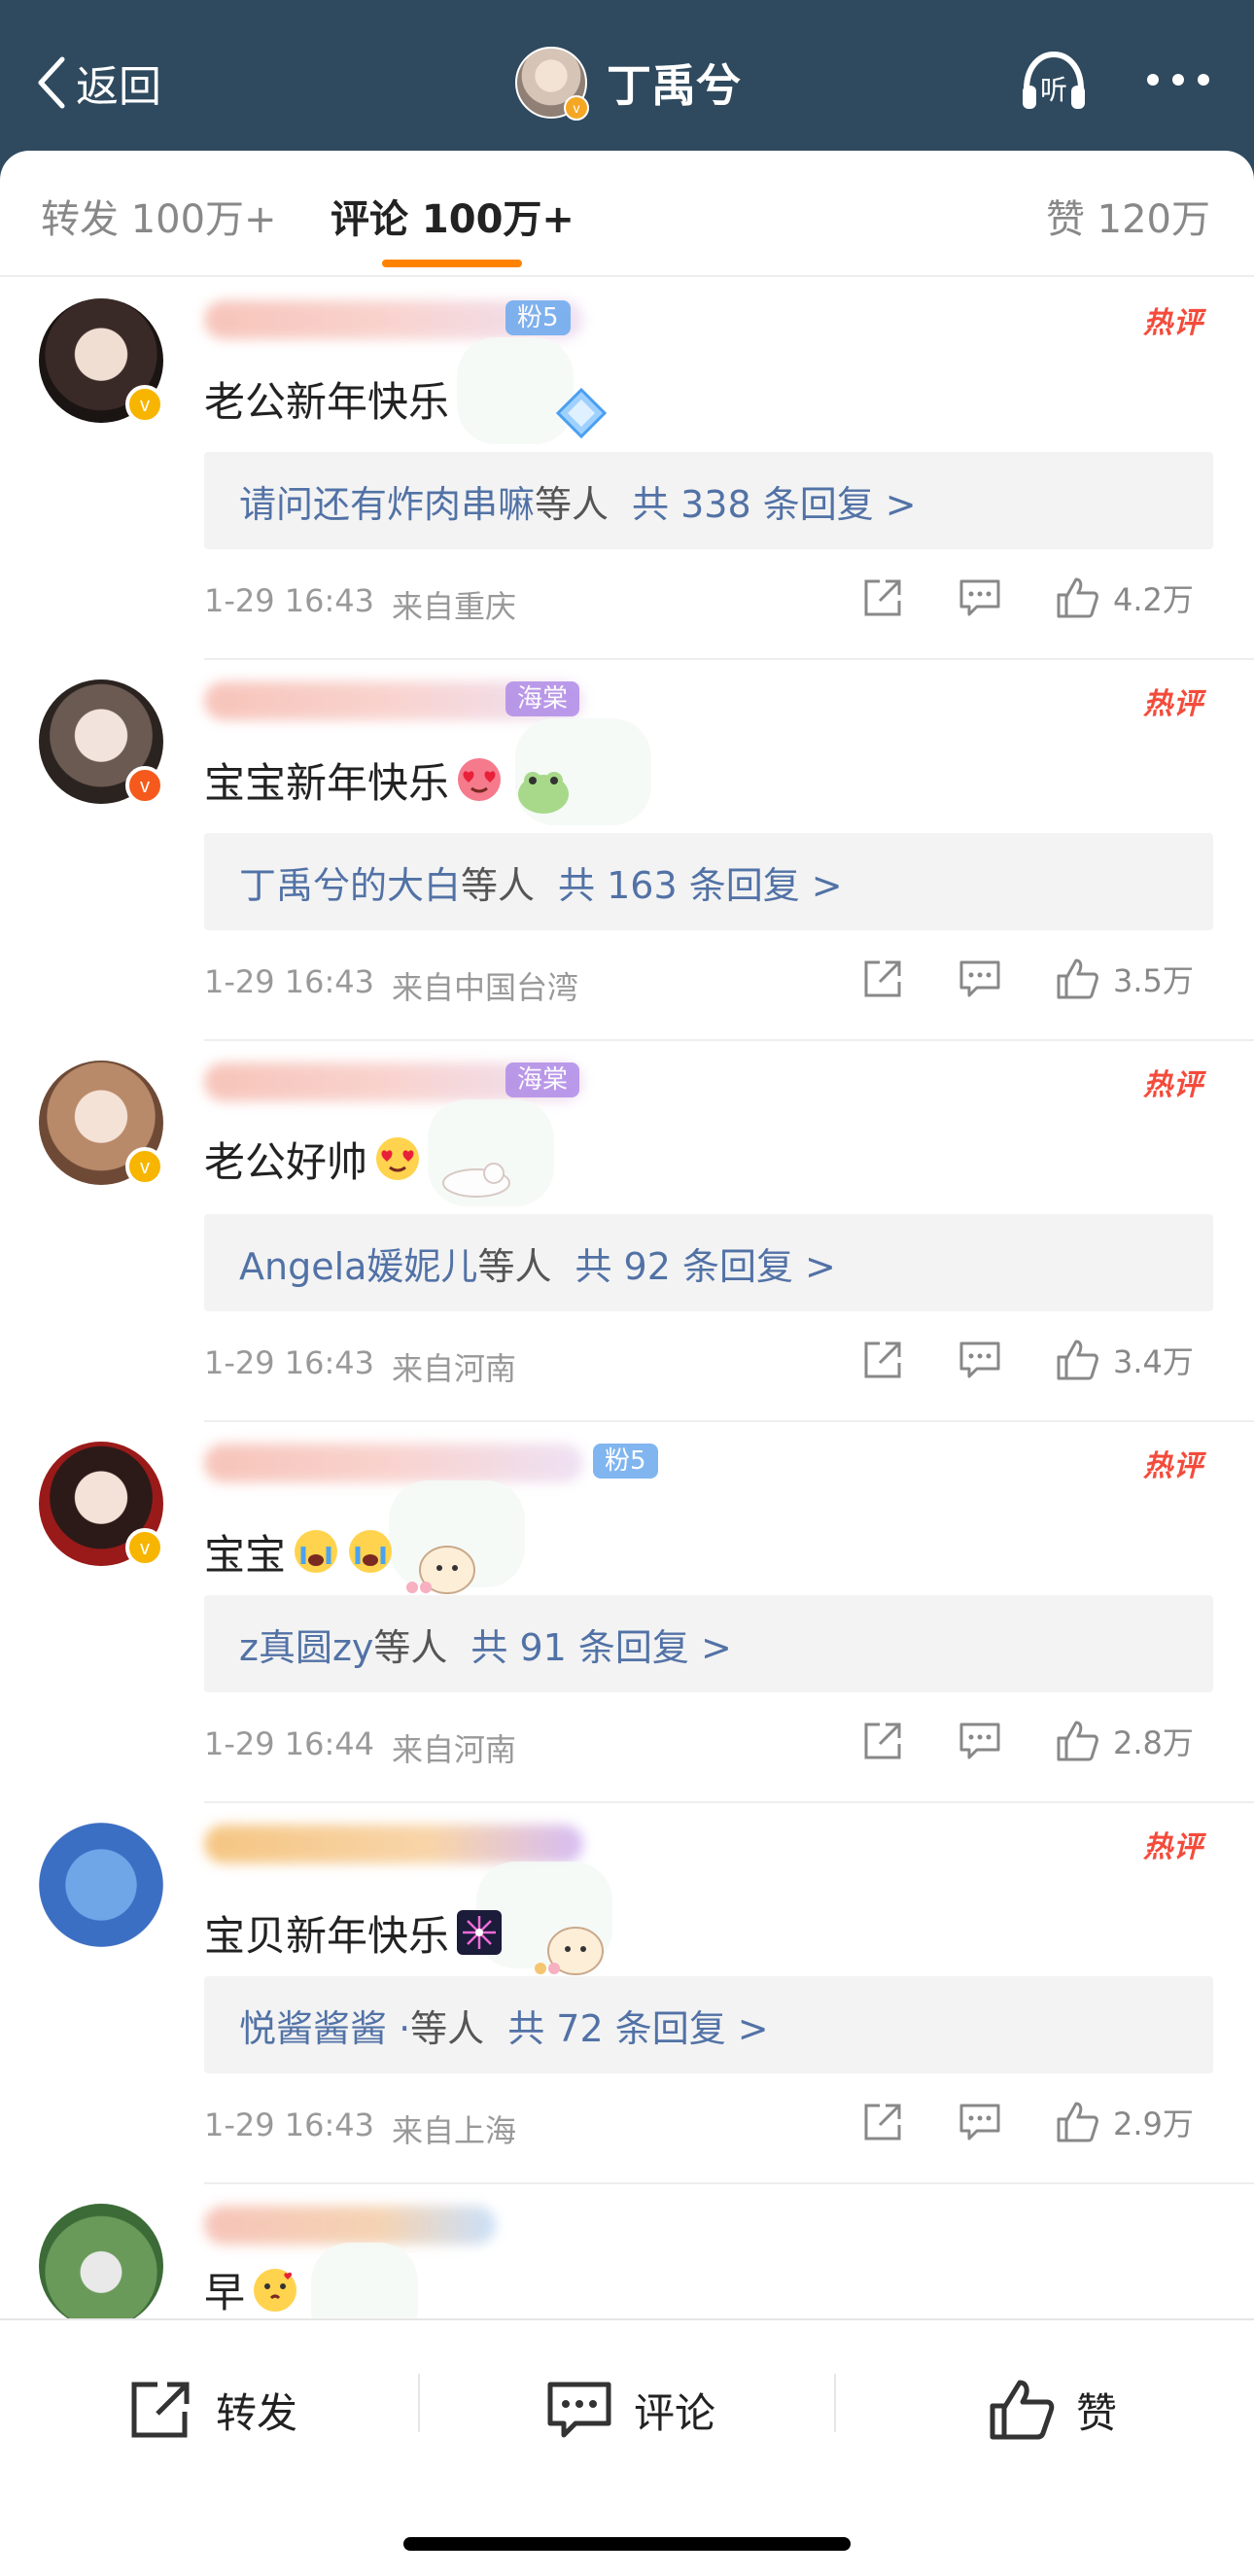 This screenshot has width=1254, height=2576. Describe the element at coordinates (275, 2290) in the screenshot. I see `kissing-emoji-icon` at that location.